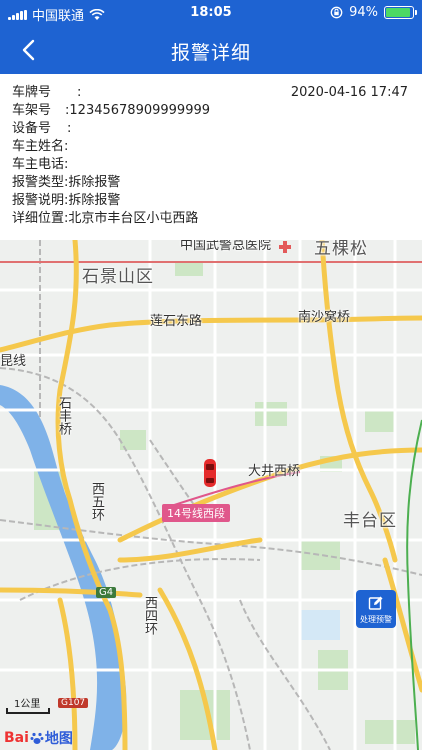 The image size is (422, 750). Describe the element at coordinates (226, 246) in the screenshot. I see `map-label-hospital: 中国武警总医院` at that location.